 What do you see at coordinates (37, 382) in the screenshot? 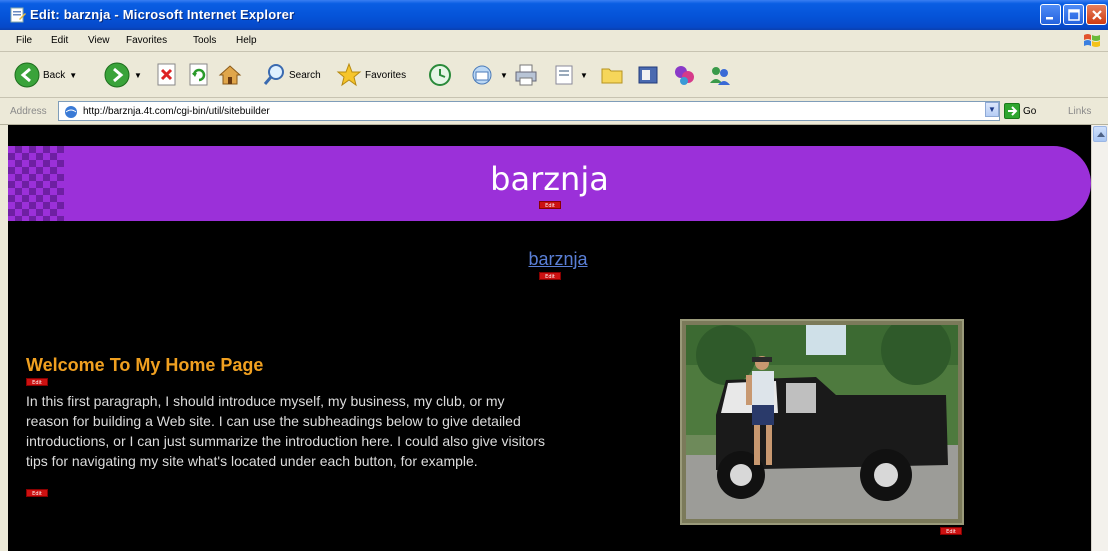
I see `edit-heading-button: Edit` at bounding box center [37, 382].